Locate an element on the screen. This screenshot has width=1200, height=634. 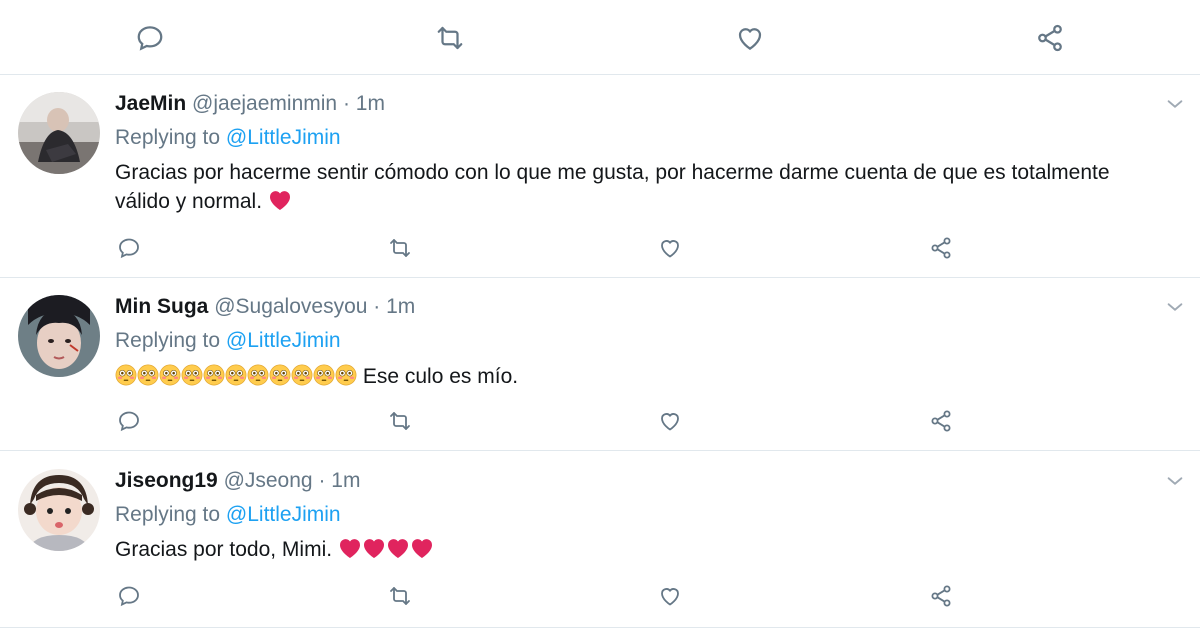
tweet-text-content: Ese culo es mío. is located at coordinates (440, 376).